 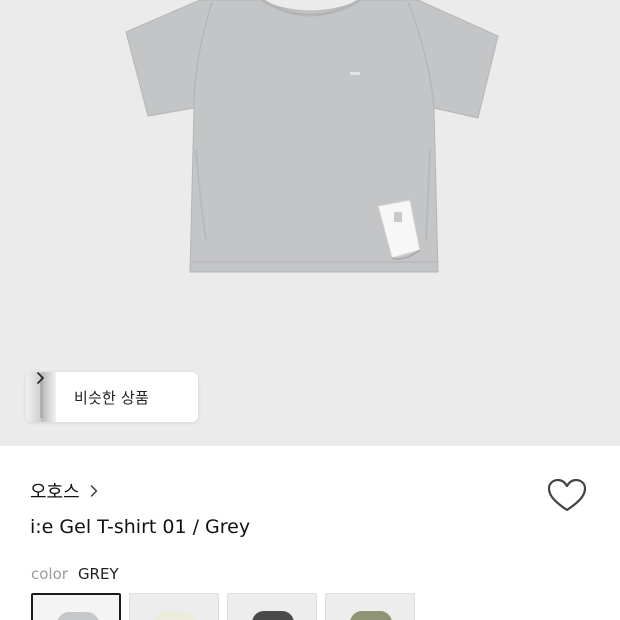 What do you see at coordinates (272, 606) in the screenshot?
I see `color-swatch-charcoal` at bounding box center [272, 606].